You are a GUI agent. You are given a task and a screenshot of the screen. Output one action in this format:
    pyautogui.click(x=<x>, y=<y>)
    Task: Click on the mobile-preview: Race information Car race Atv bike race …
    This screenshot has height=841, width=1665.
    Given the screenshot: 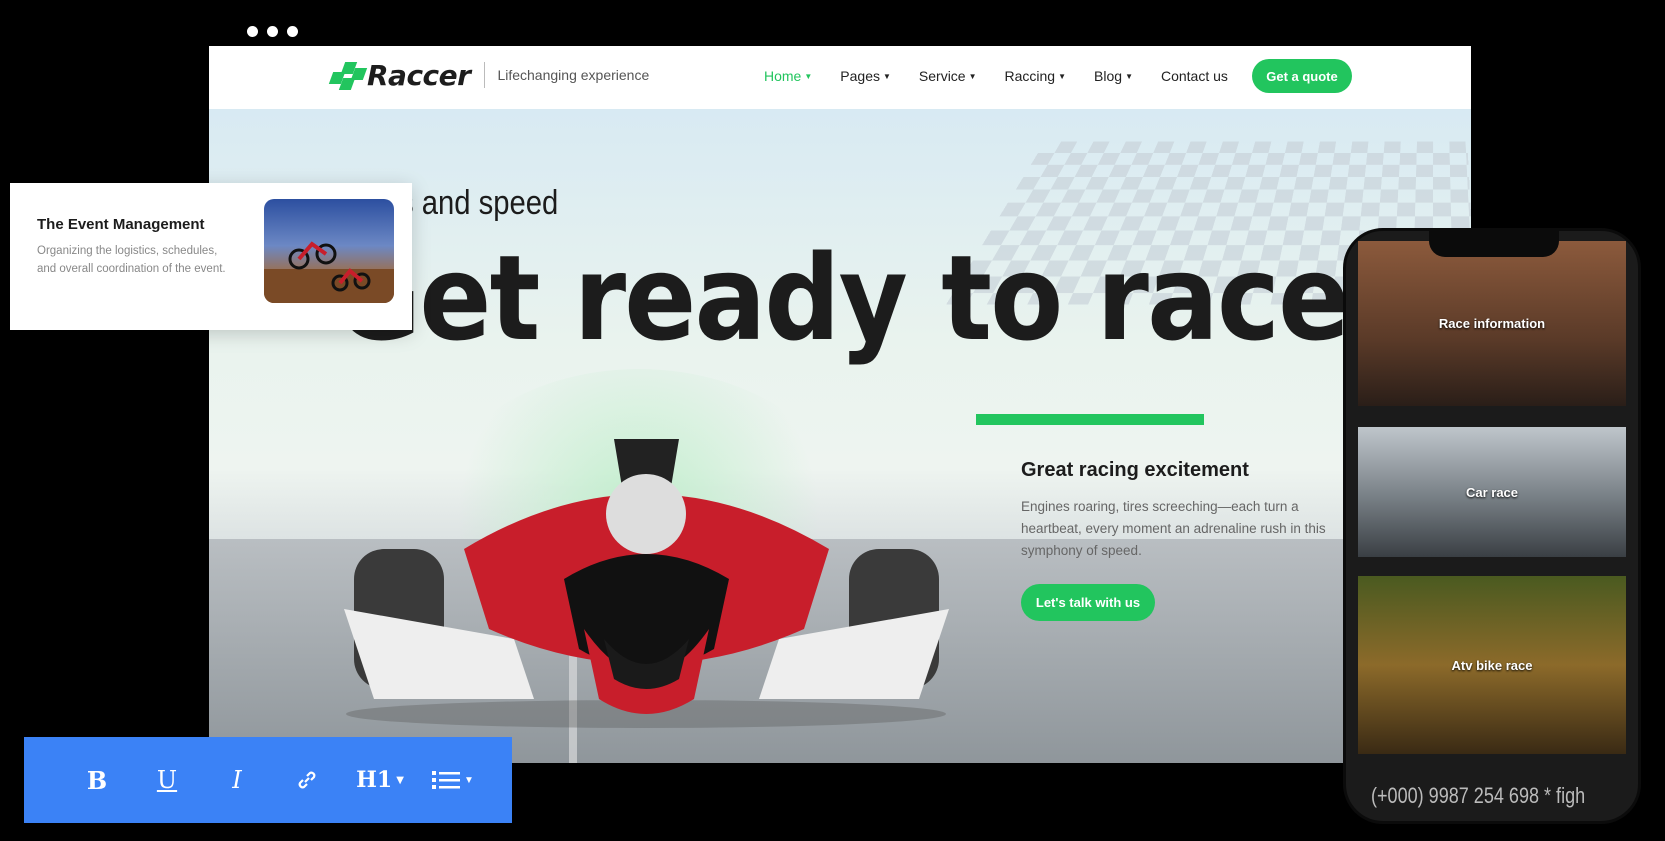 What is the action you would take?
    pyautogui.click(x=1492, y=526)
    